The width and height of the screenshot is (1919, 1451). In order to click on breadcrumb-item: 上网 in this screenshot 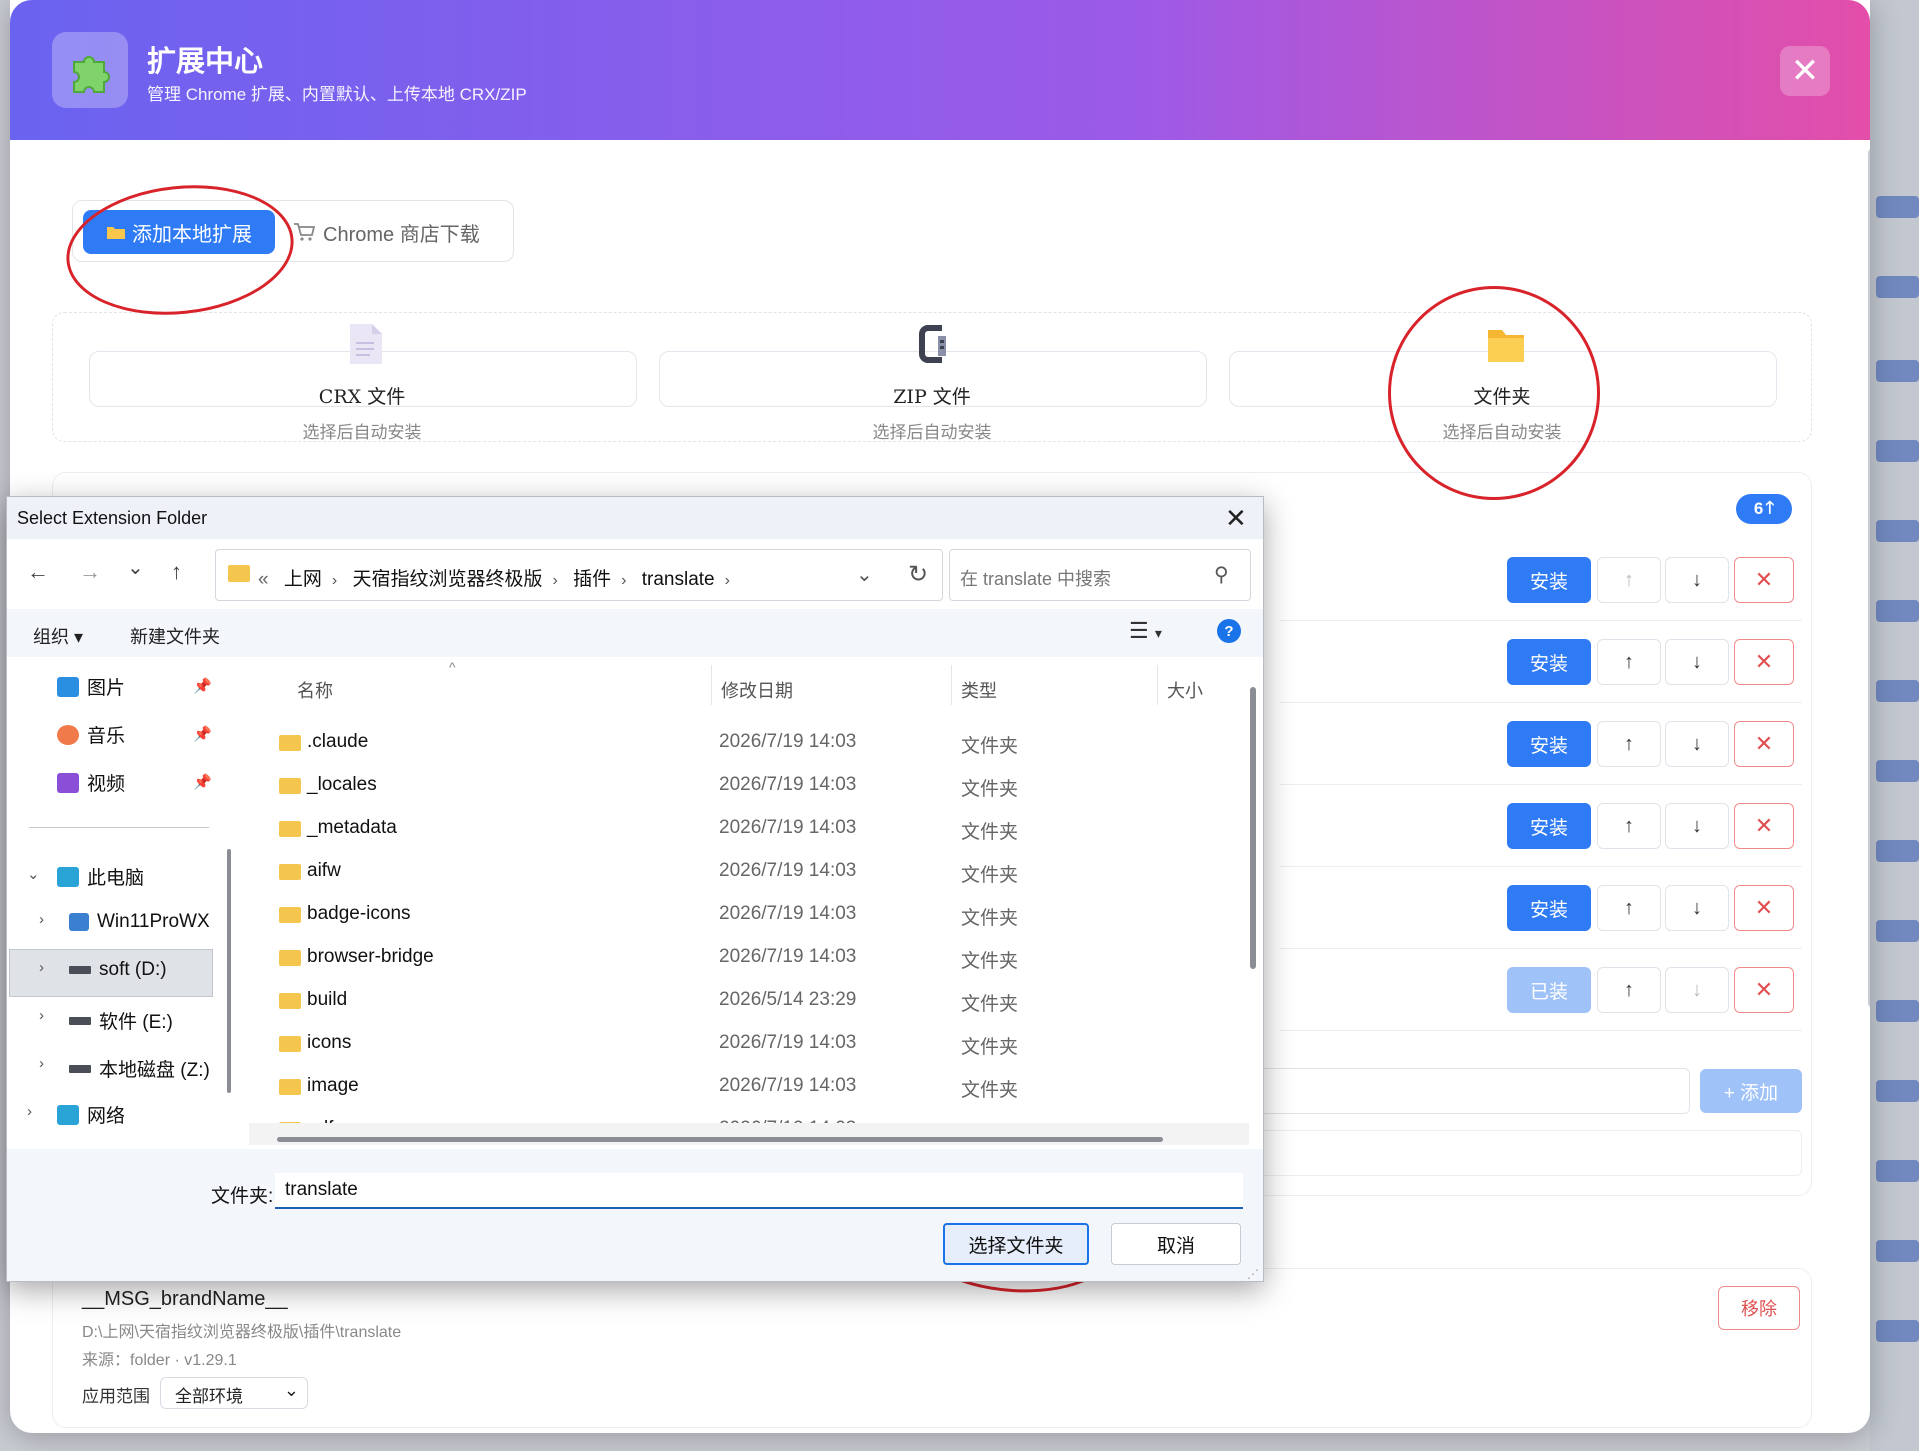, I will do `click(303, 579)`.